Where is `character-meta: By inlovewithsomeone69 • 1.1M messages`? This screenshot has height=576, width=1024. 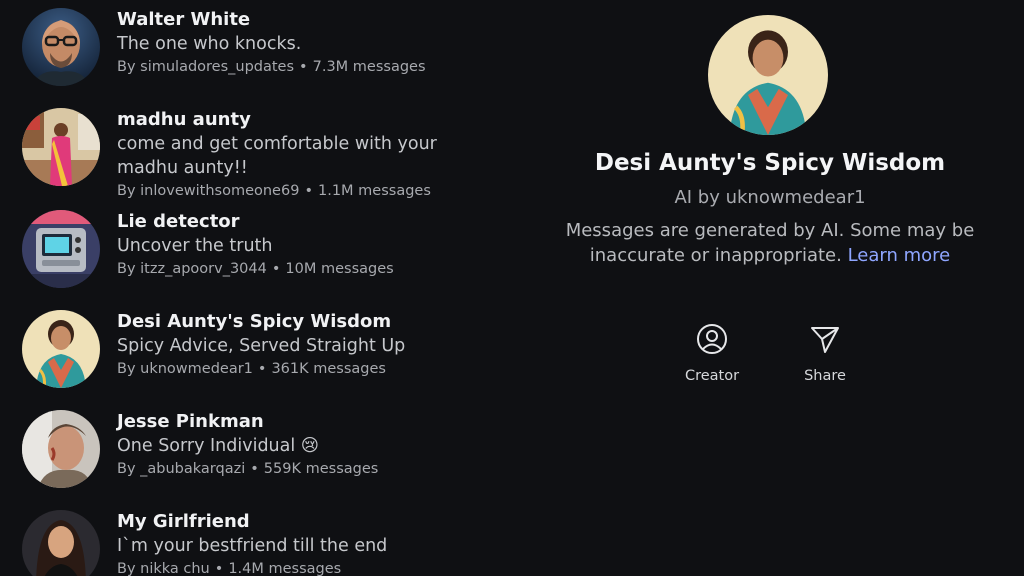
character-meta: By inlovewithsomeone69 • 1.1M messages is located at coordinates (274, 191).